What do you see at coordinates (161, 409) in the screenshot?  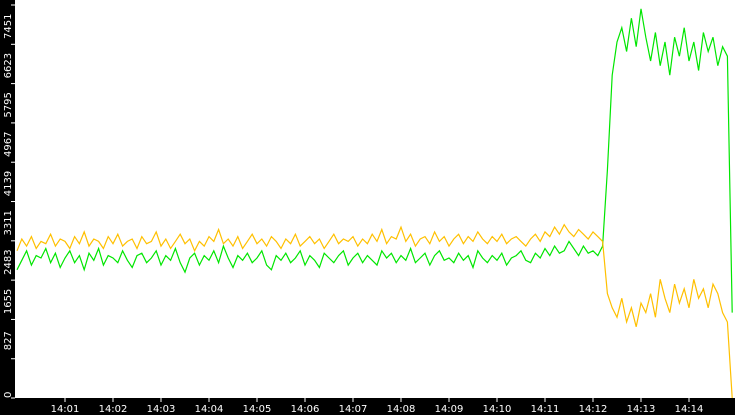 I see `x-tick-label: 14:03` at bounding box center [161, 409].